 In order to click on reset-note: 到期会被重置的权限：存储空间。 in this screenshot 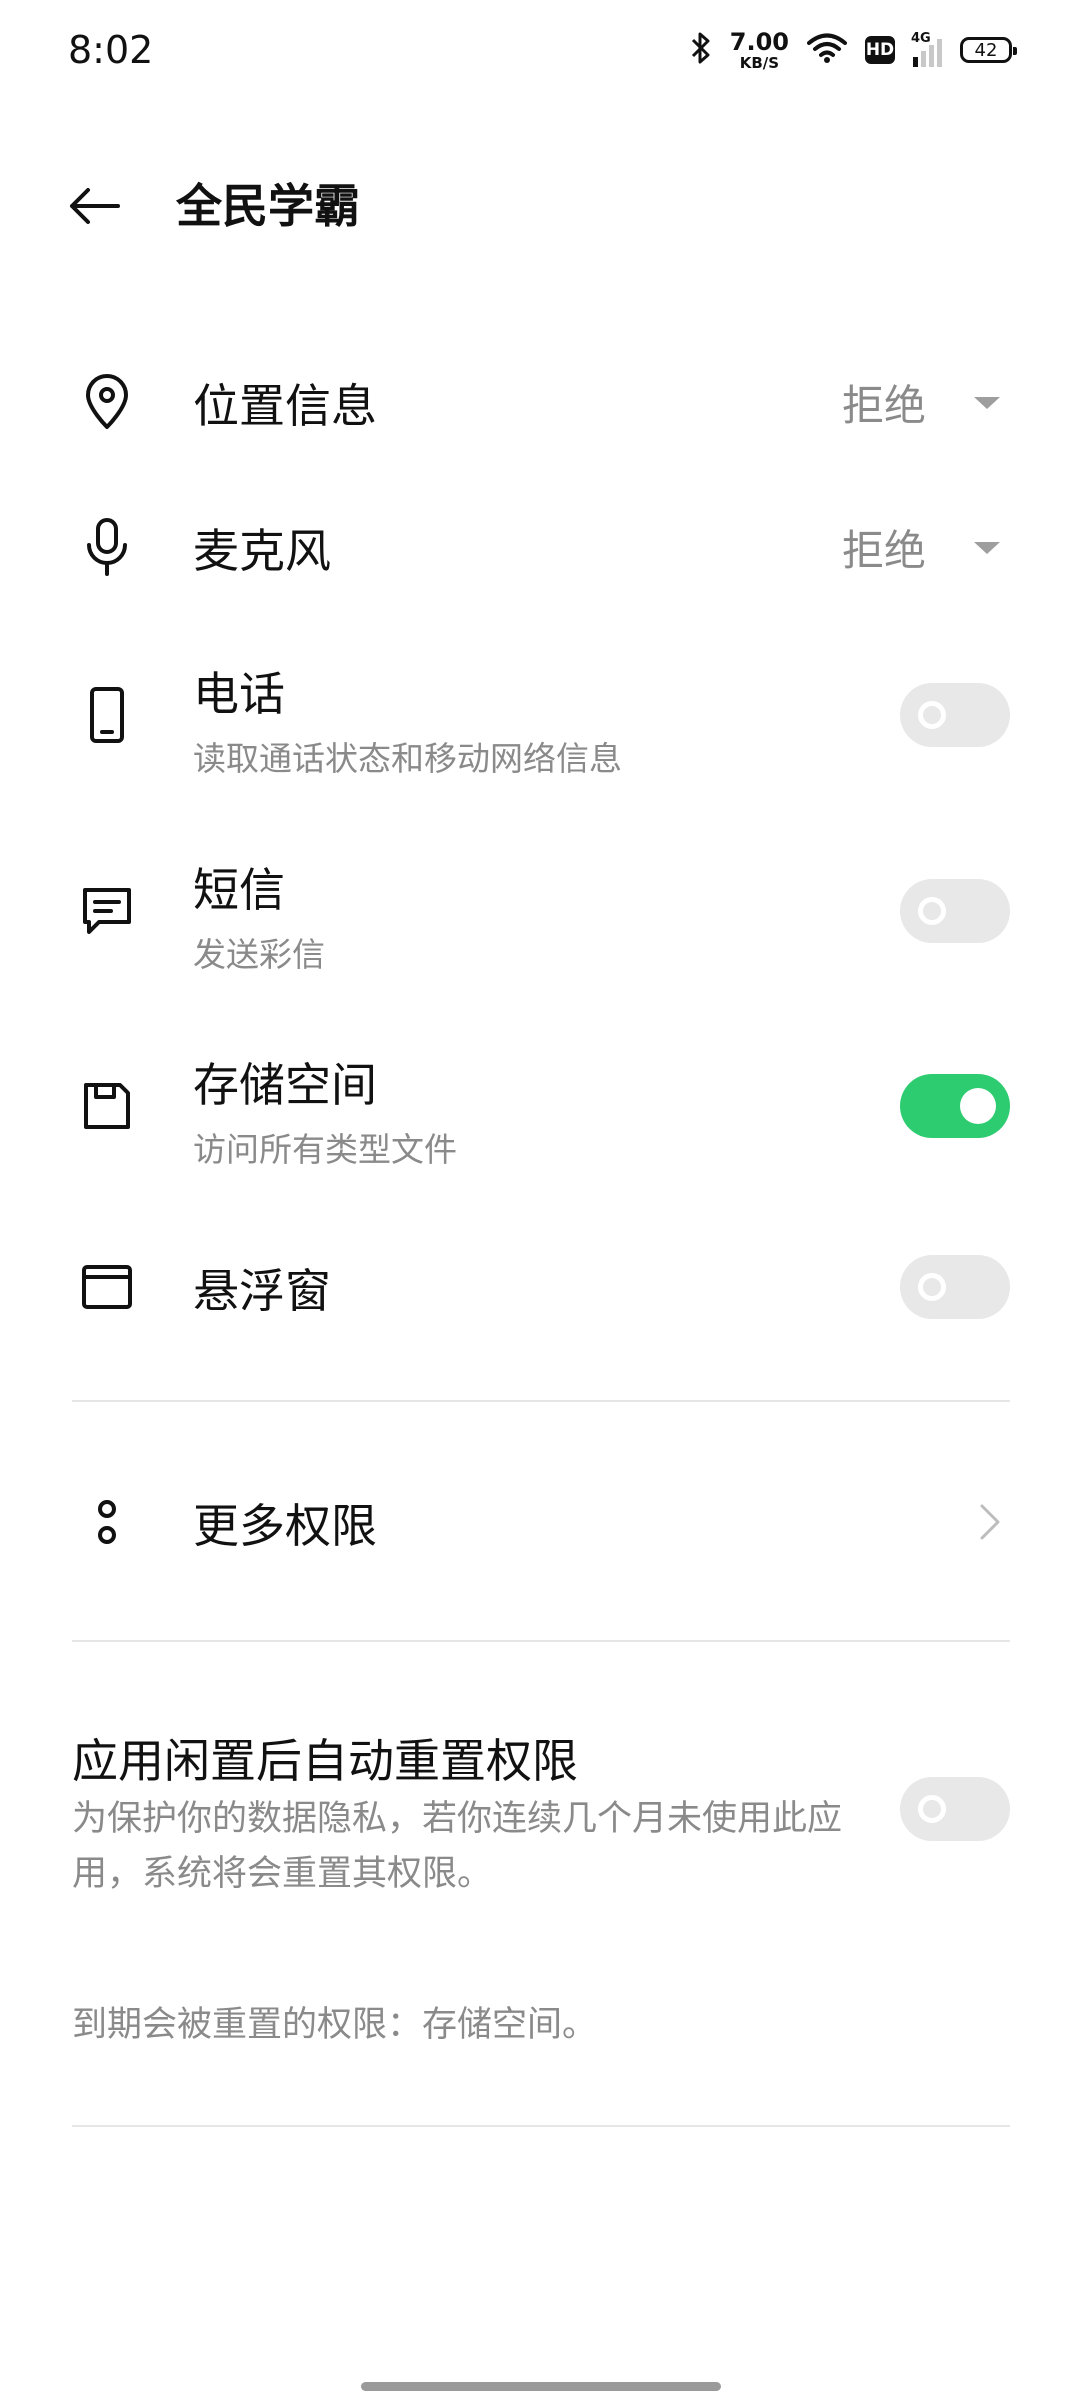, I will do `click(335, 2025)`.